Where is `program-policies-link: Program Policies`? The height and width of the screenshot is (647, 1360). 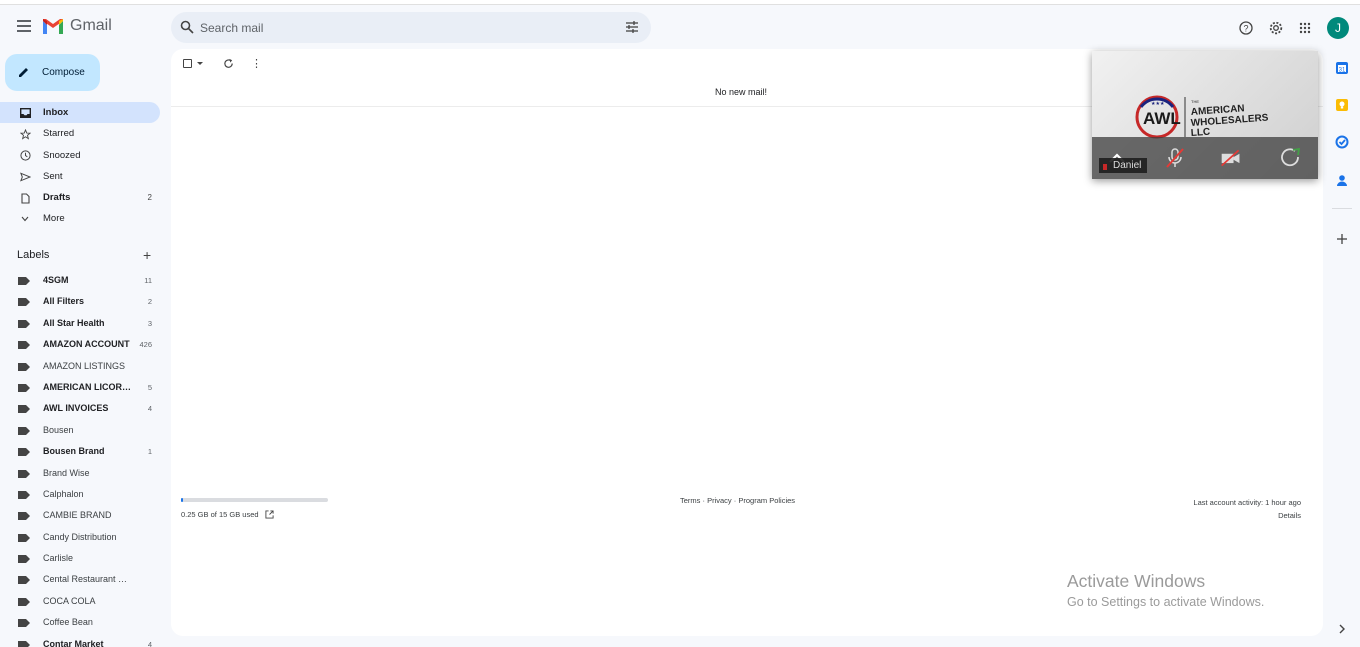 program-policies-link: Program Policies is located at coordinates (766, 500).